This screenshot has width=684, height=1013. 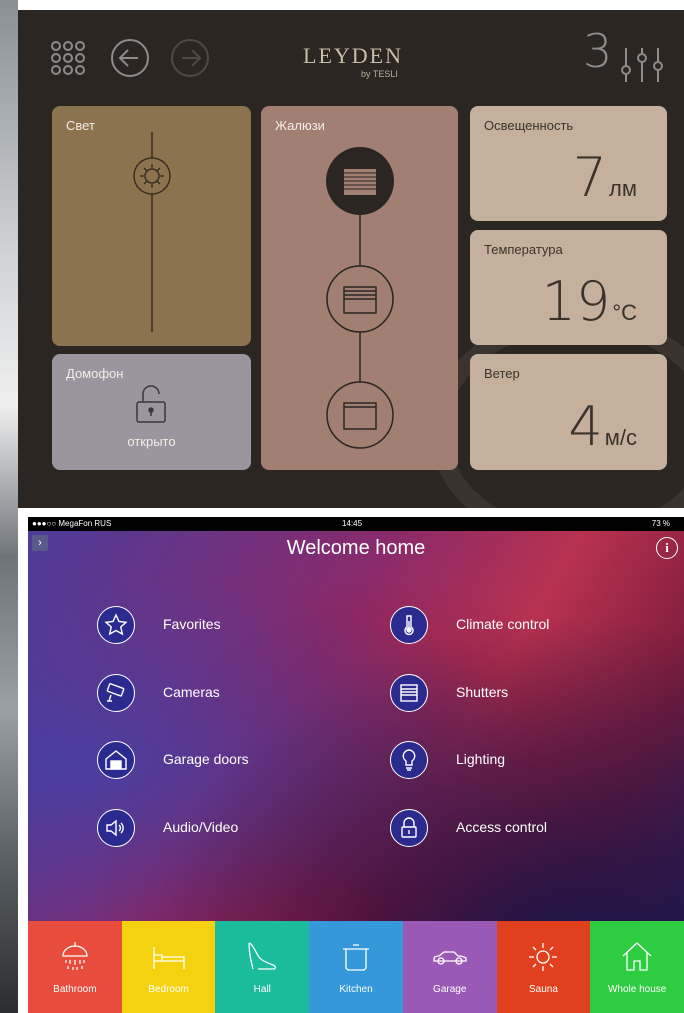 I want to click on carrier-text: ●●●○○ MegaFon RUS, so click(x=72, y=523).